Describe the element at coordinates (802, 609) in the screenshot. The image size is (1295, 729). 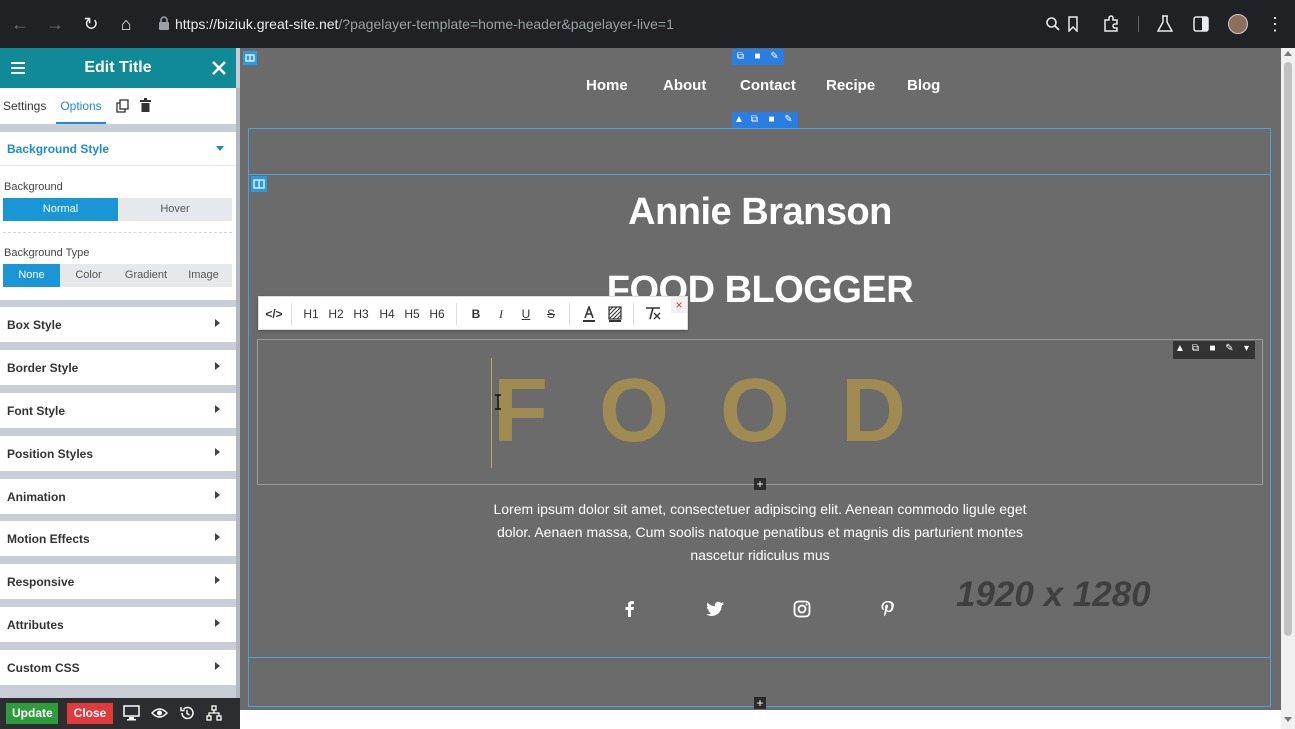
I see `instagram-icon` at that location.